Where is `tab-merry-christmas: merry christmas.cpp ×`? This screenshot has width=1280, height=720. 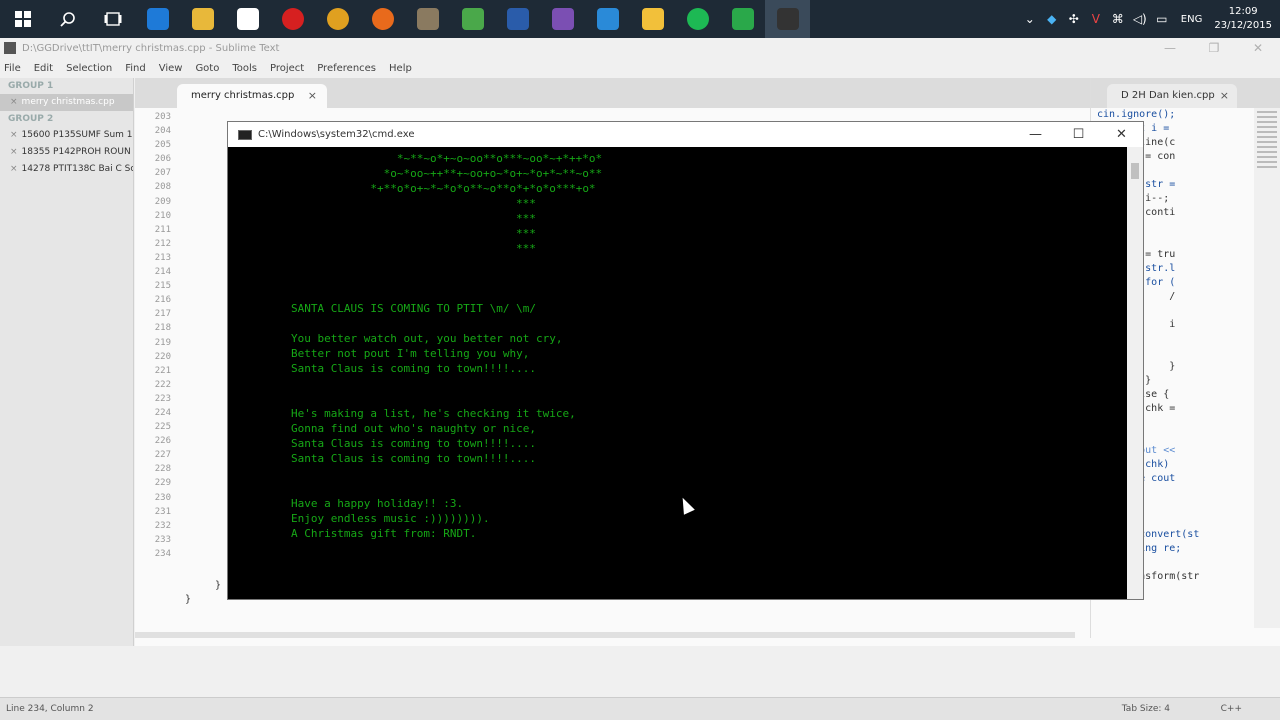
tab-merry-christmas: merry christmas.cpp × is located at coordinates (252, 96).